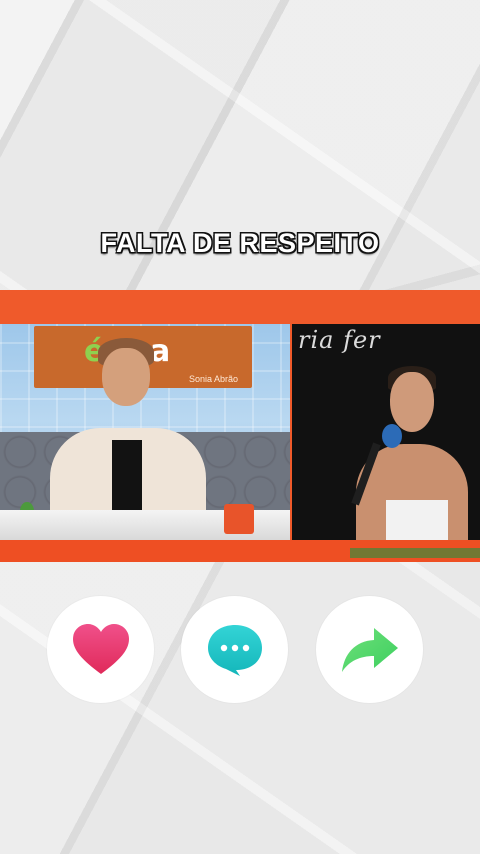 The image size is (480, 854). Describe the element at coordinates (415, 553) in the screenshot. I see `video-bottom-green-bar` at that location.